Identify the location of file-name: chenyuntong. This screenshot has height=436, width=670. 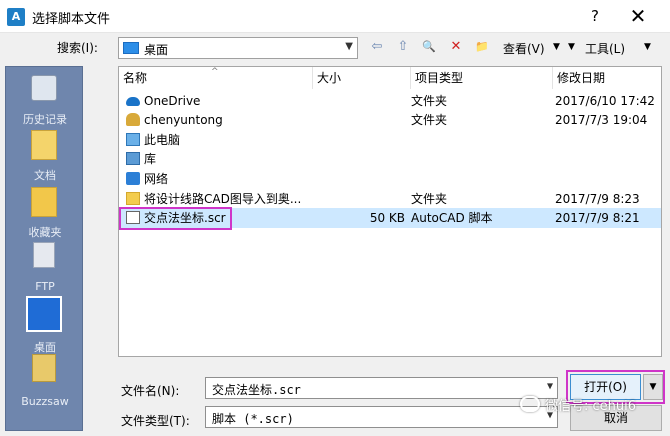
(183, 120).